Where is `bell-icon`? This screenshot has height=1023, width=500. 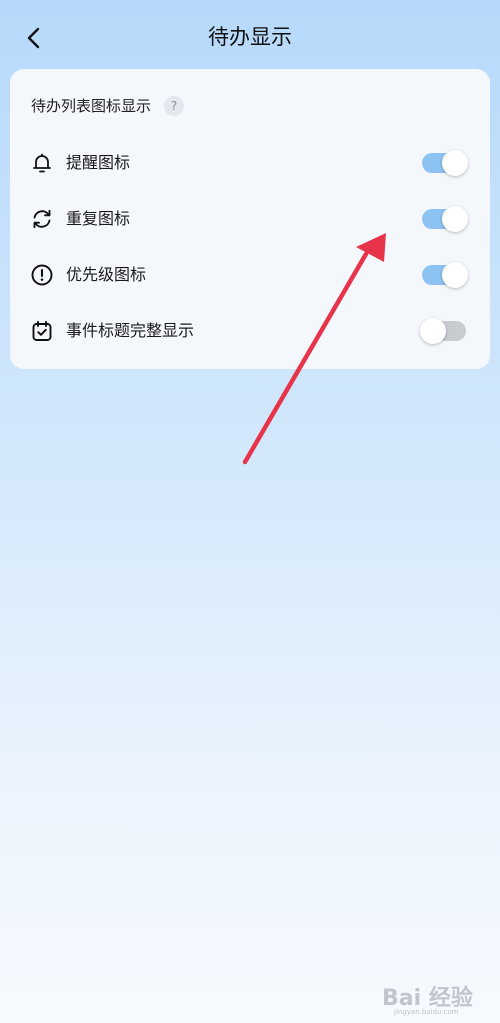
bell-icon is located at coordinates (42, 163).